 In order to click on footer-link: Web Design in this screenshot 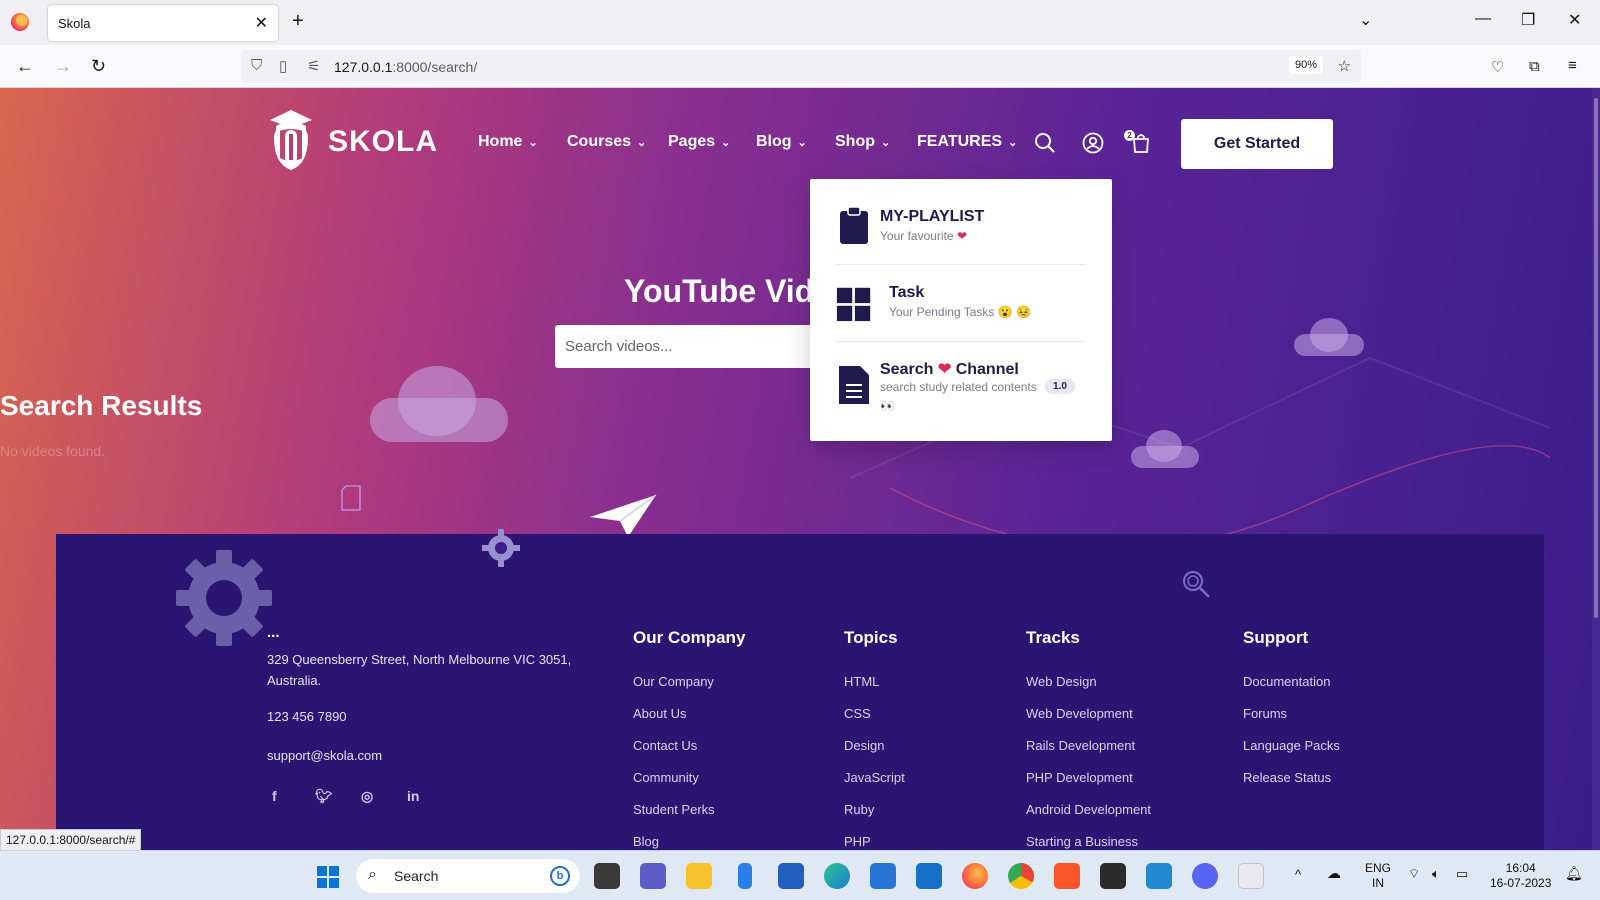, I will do `click(1061, 681)`.